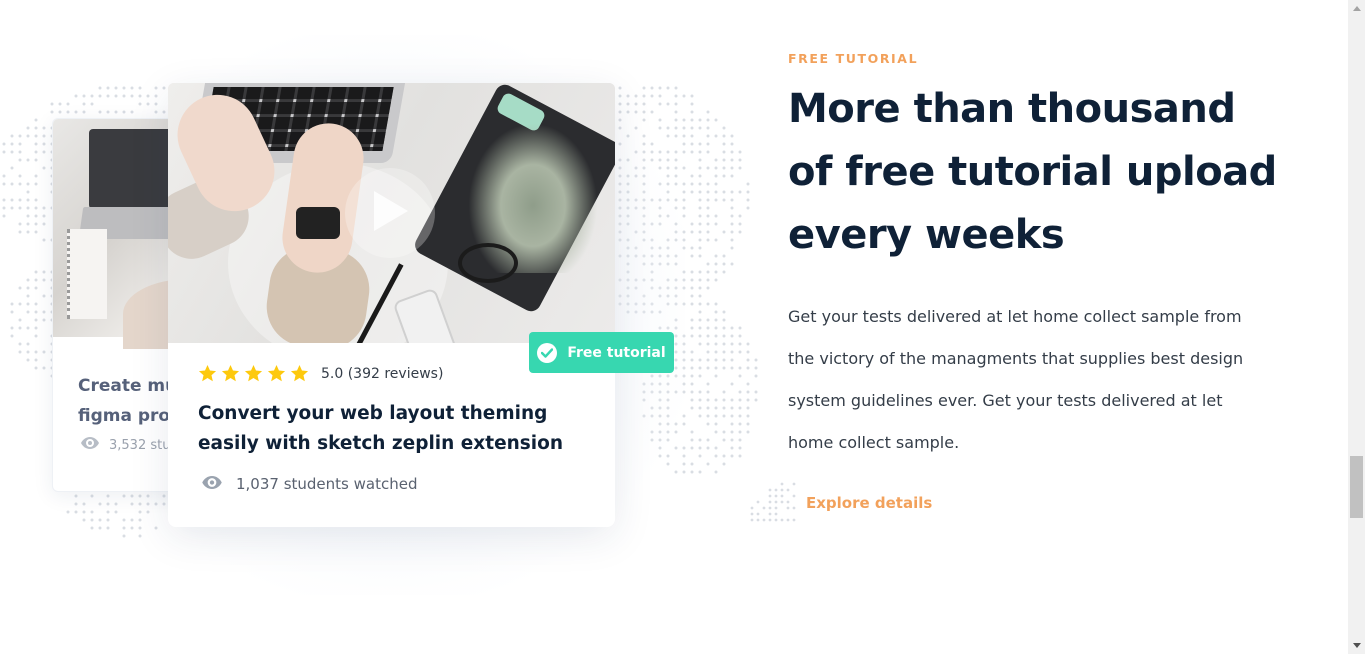  What do you see at coordinates (547, 352) in the screenshot?
I see `check-circle-icon` at bounding box center [547, 352].